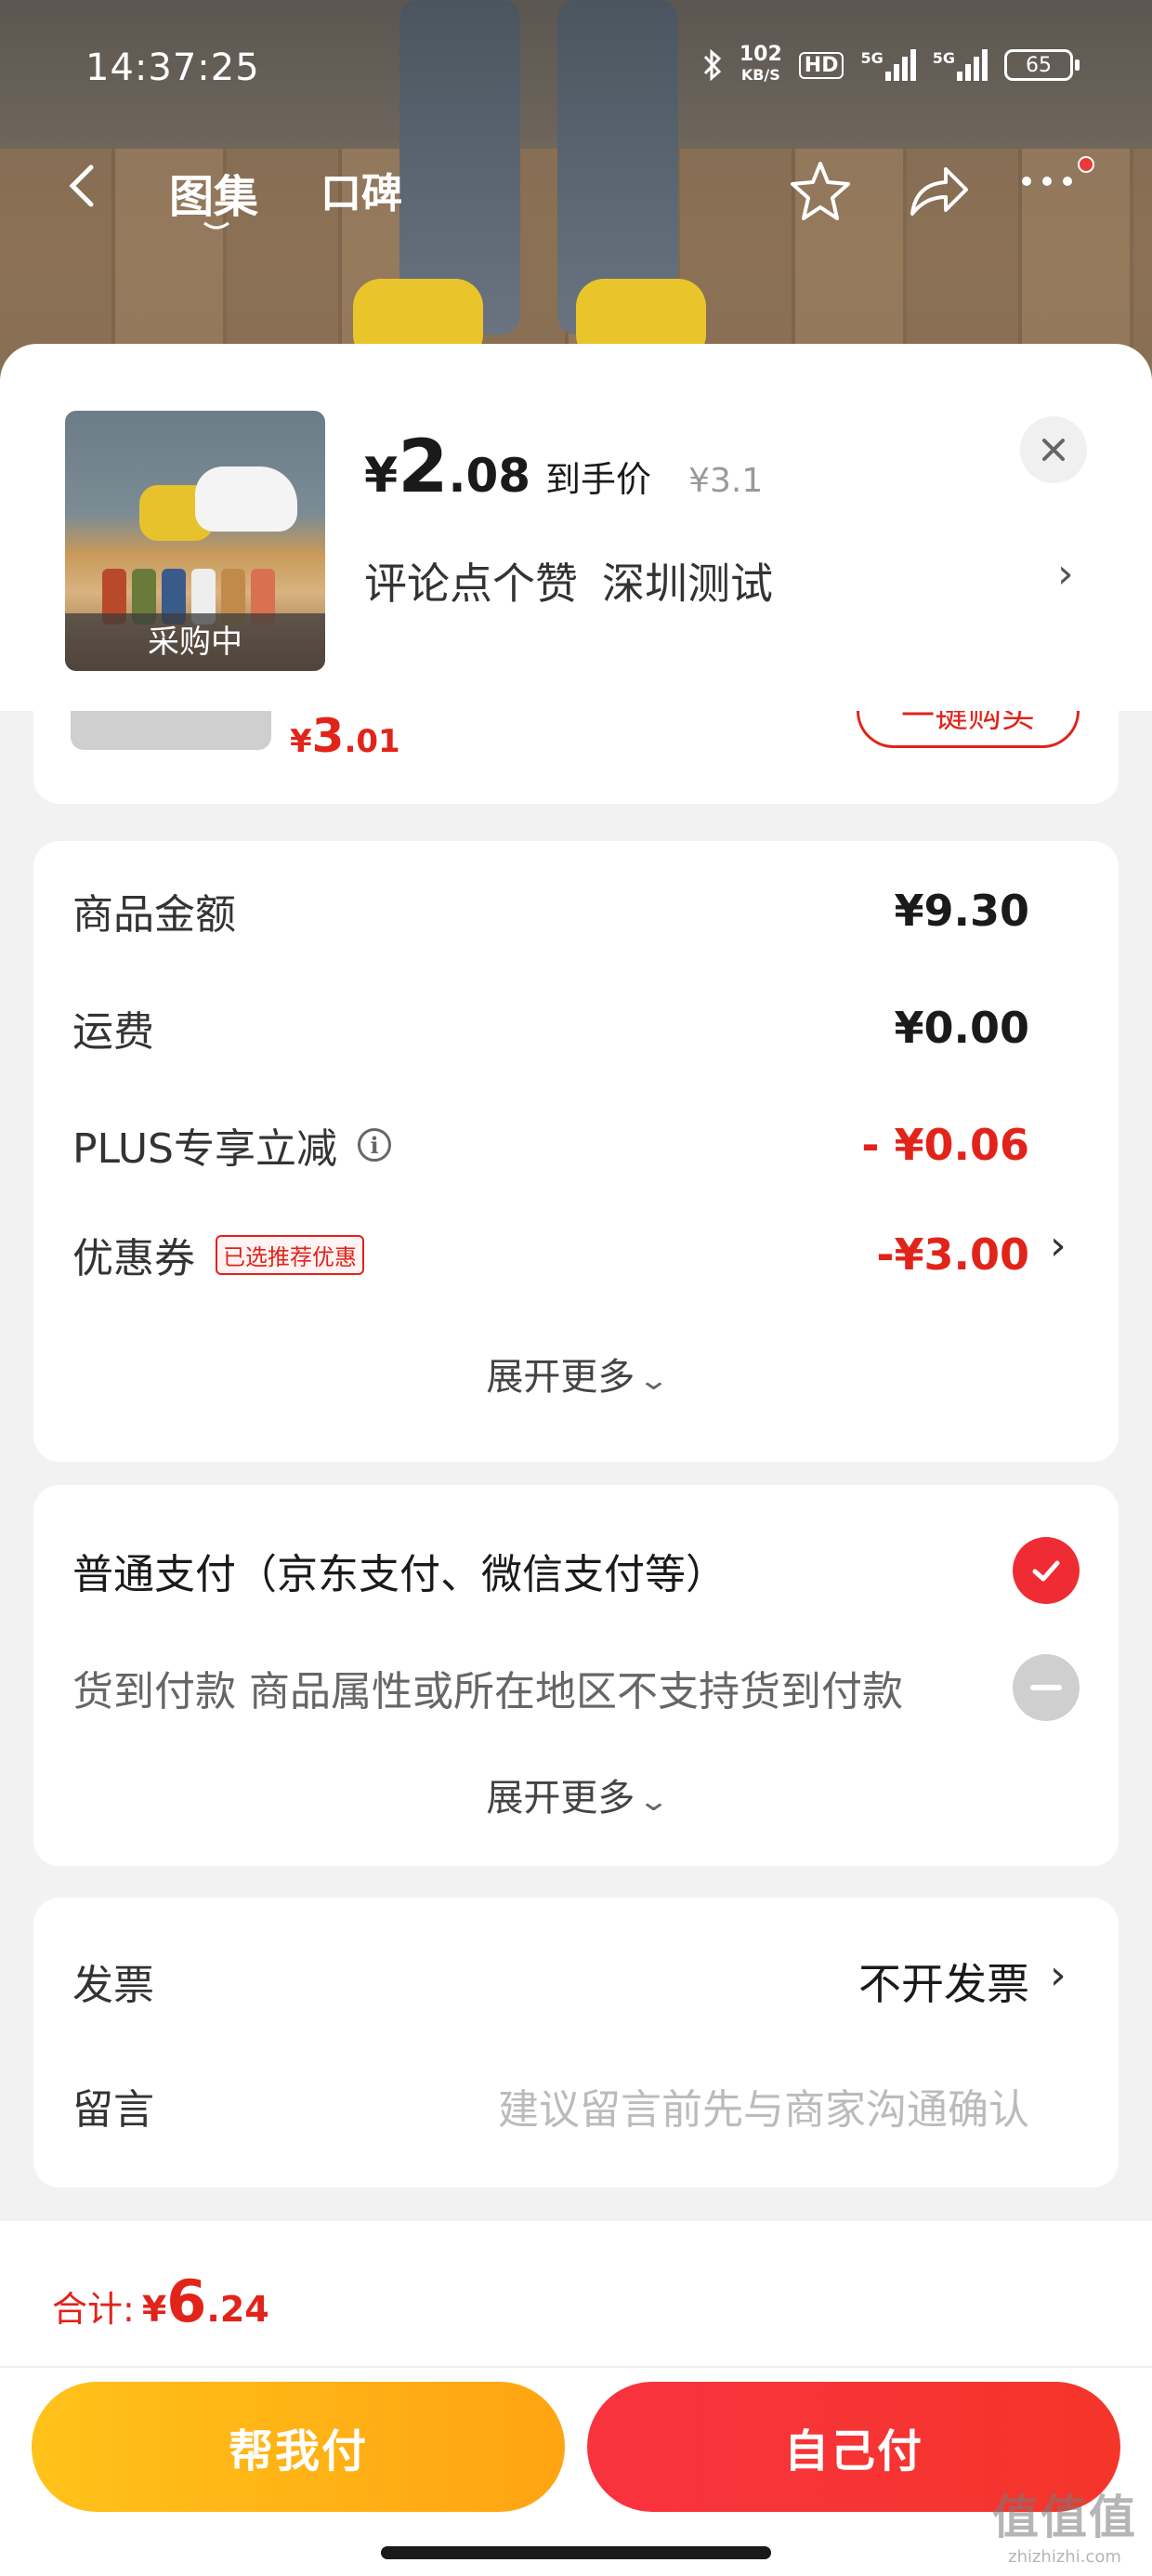 Image resolution: width=1152 pixels, height=2576 pixels. I want to click on top-nav: 图集 口碑, so click(576, 185).